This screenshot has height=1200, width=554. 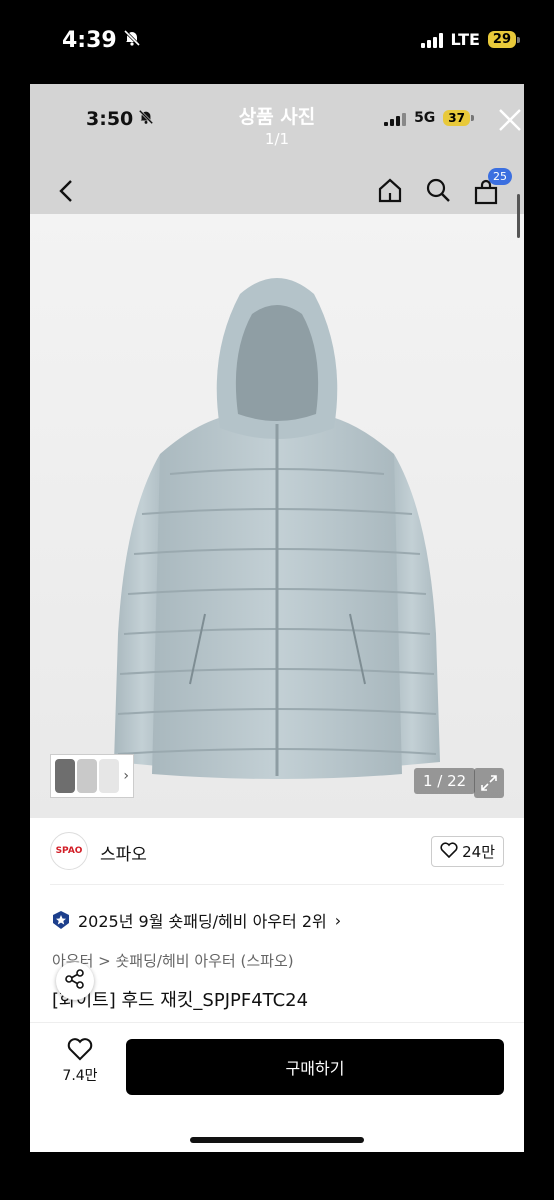 What do you see at coordinates (277, 42) in the screenshot?
I see `outer-status-bar: 4:39 LTE 29` at bounding box center [277, 42].